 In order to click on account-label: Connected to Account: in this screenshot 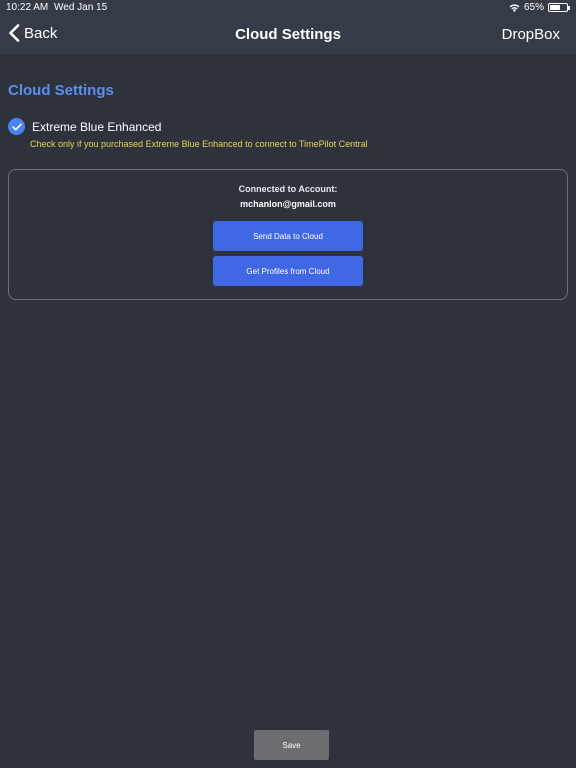, I will do `click(288, 189)`.